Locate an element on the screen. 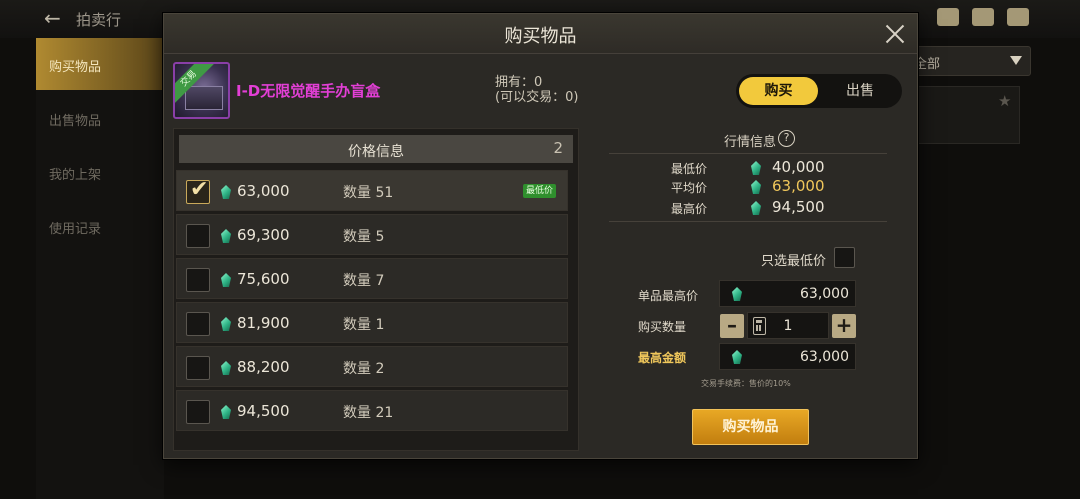 This screenshot has width=1080, height=499. close-icon is located at coordinates (895, 34).